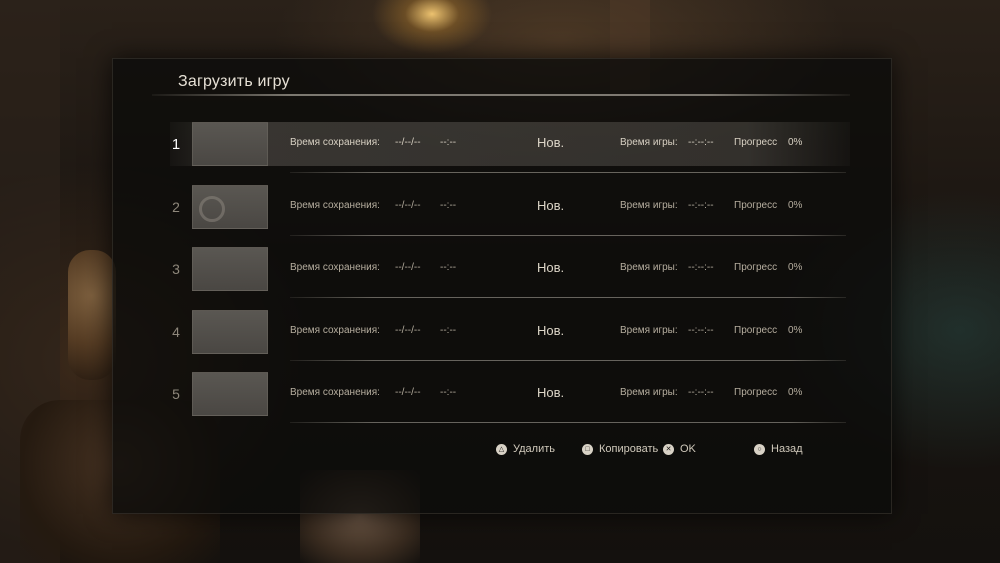 Image resolution: width=1000 pixels, height=563 pixels. What do you see at coordinates (629, 449) in the screenshot?
I see `copy-label: Копировать` at bounding box center [629, 449].